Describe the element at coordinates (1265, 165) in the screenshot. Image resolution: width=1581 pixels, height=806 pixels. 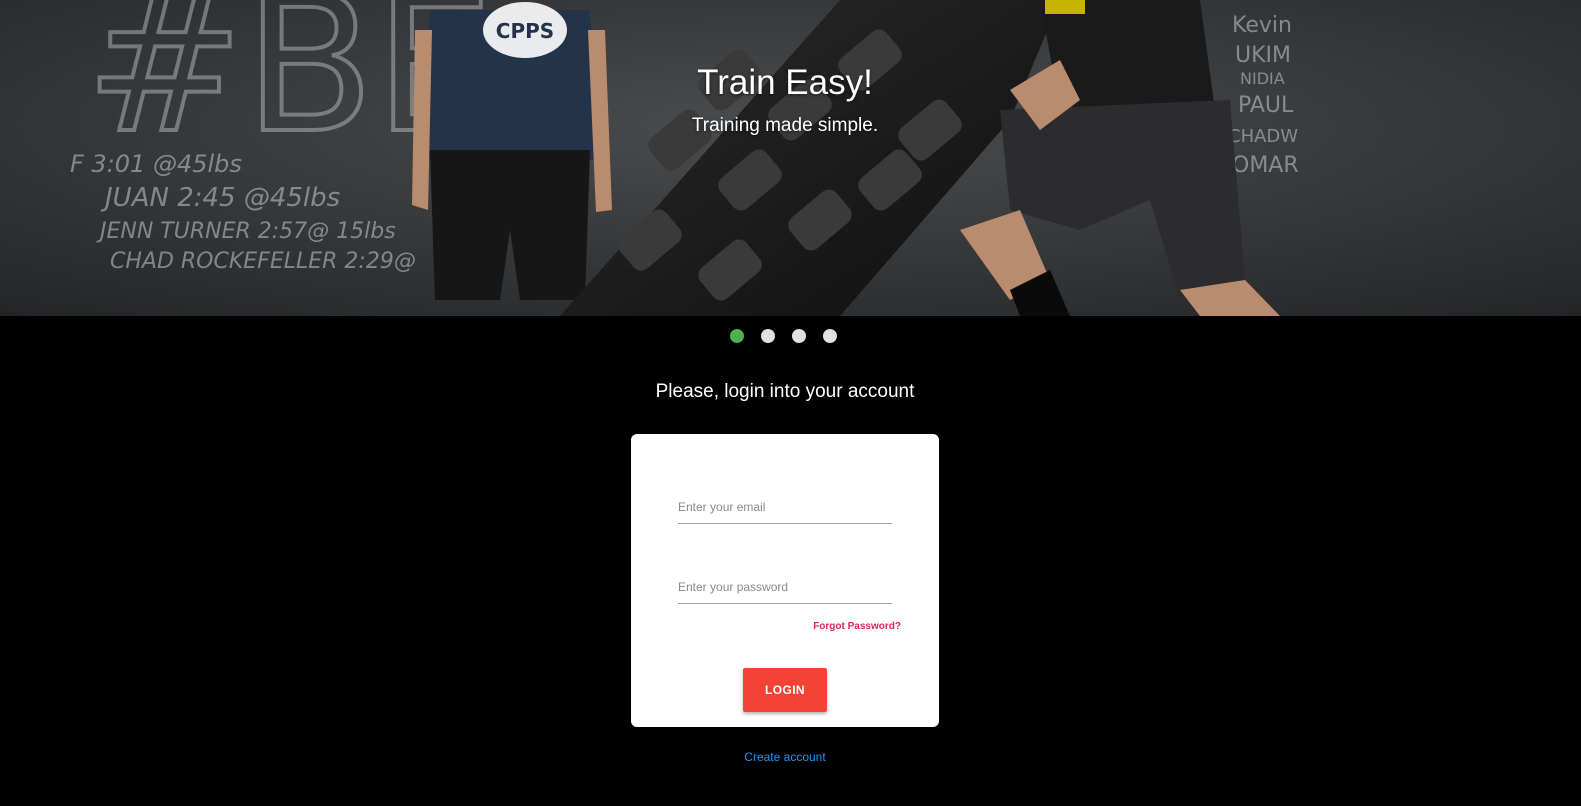
I see `chalk-right-6: OMAR` at that location.